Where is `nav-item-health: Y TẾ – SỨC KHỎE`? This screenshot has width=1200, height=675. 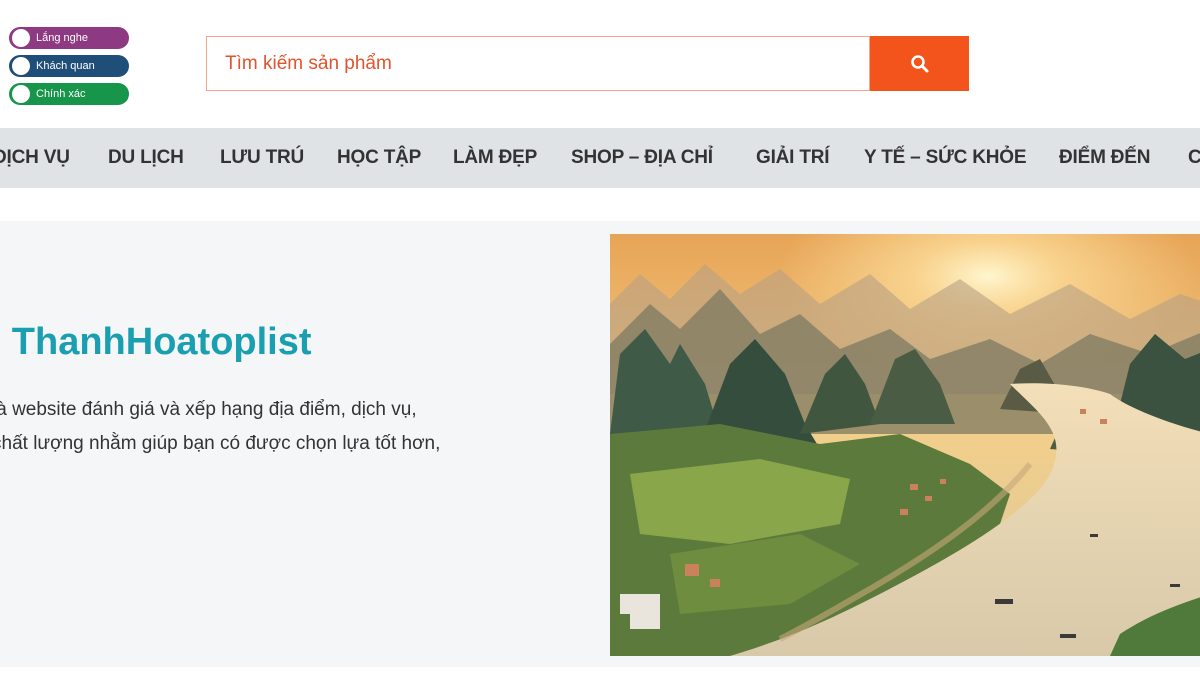
nav-item-health: Y TẾ – SỨC KHỎE is located at coordinates (945, 158).